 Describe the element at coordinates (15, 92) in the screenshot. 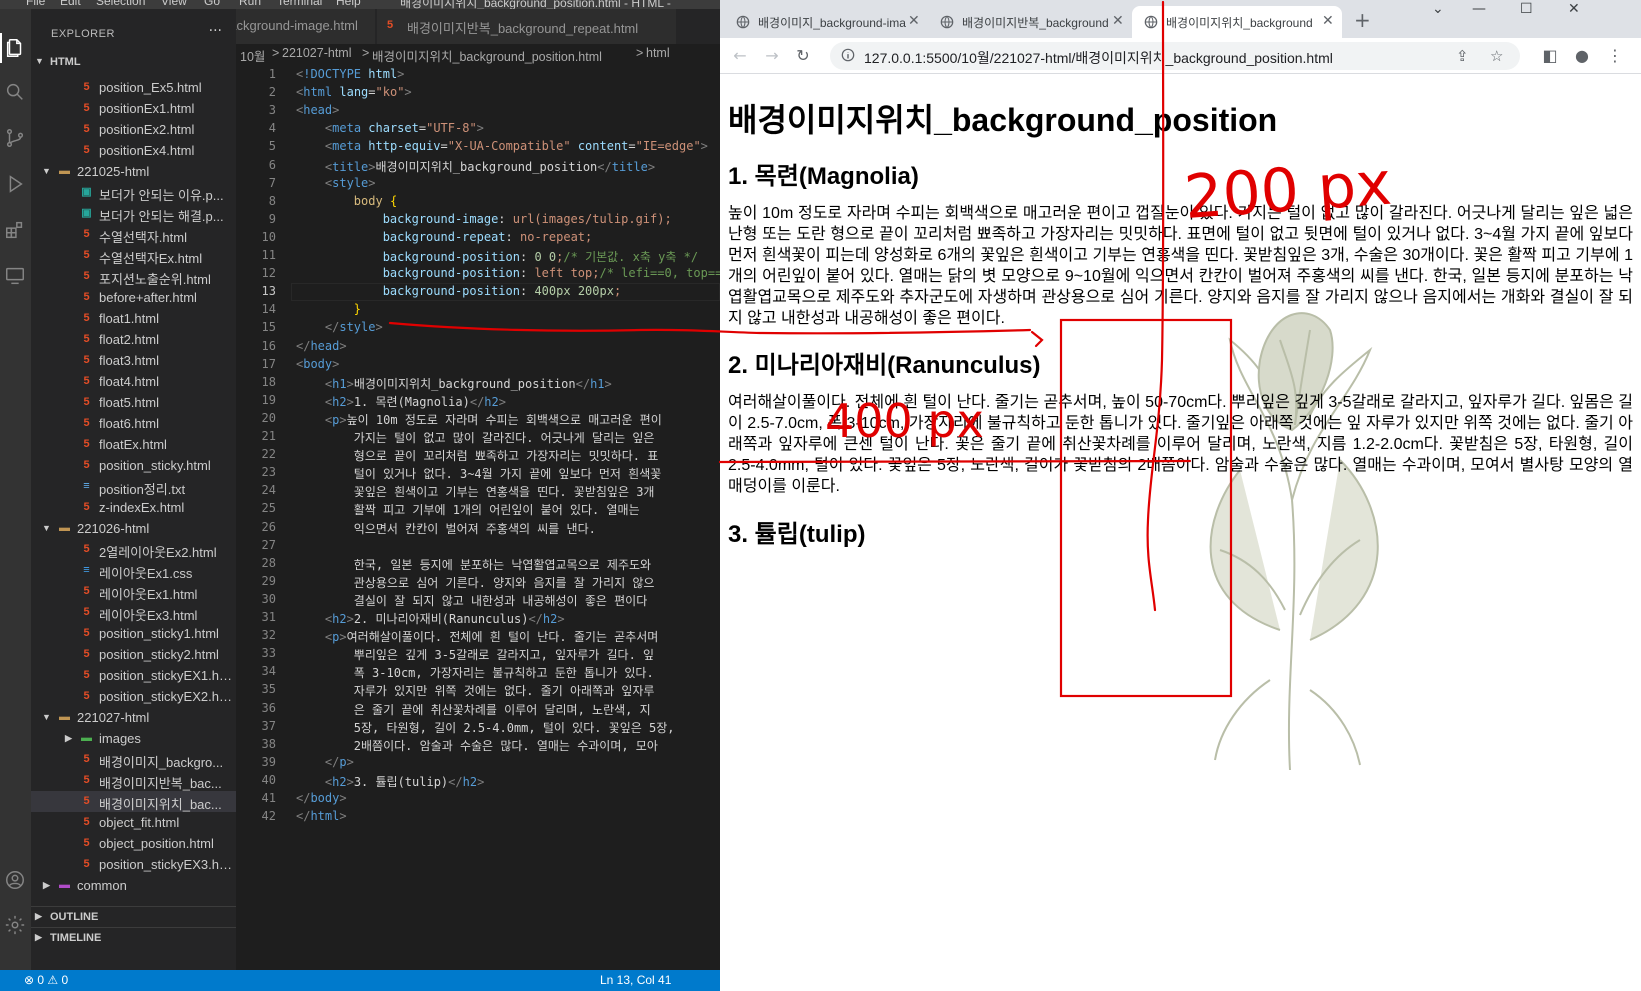

I see `search-icon` at that location.